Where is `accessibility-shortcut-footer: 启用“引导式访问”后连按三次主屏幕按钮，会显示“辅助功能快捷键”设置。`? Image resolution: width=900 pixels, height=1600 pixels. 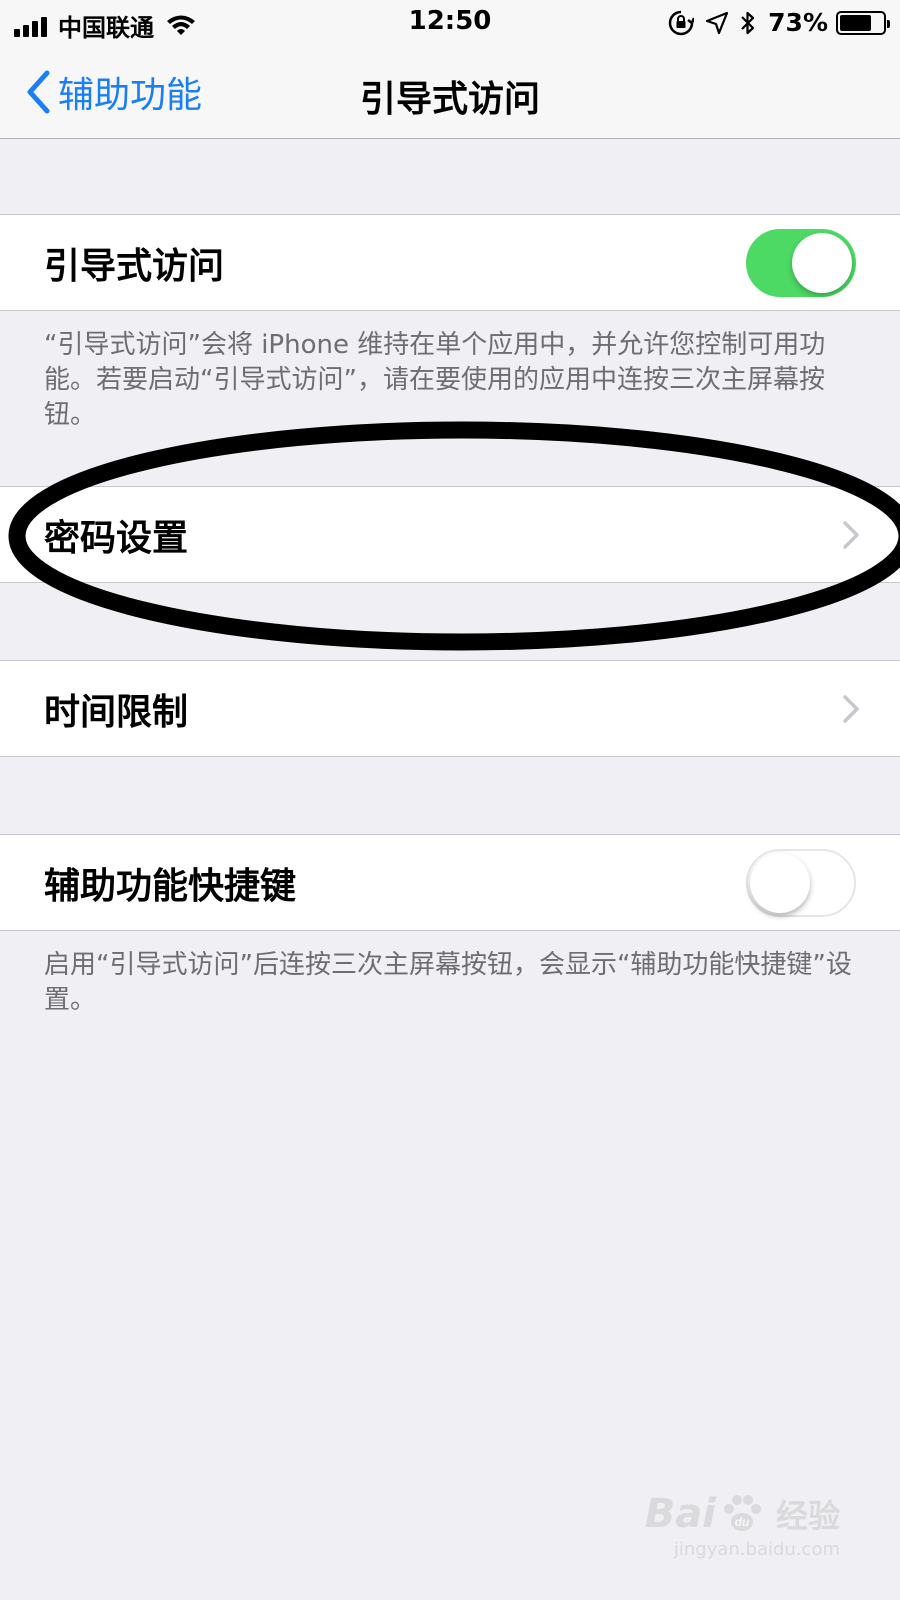 accessibility-shortcut-footer: 启用“引导式访问”后连按三次主屏幕按钮，会显示“辅助功能快捷键”设置。 is located at coordinates (448, 982).